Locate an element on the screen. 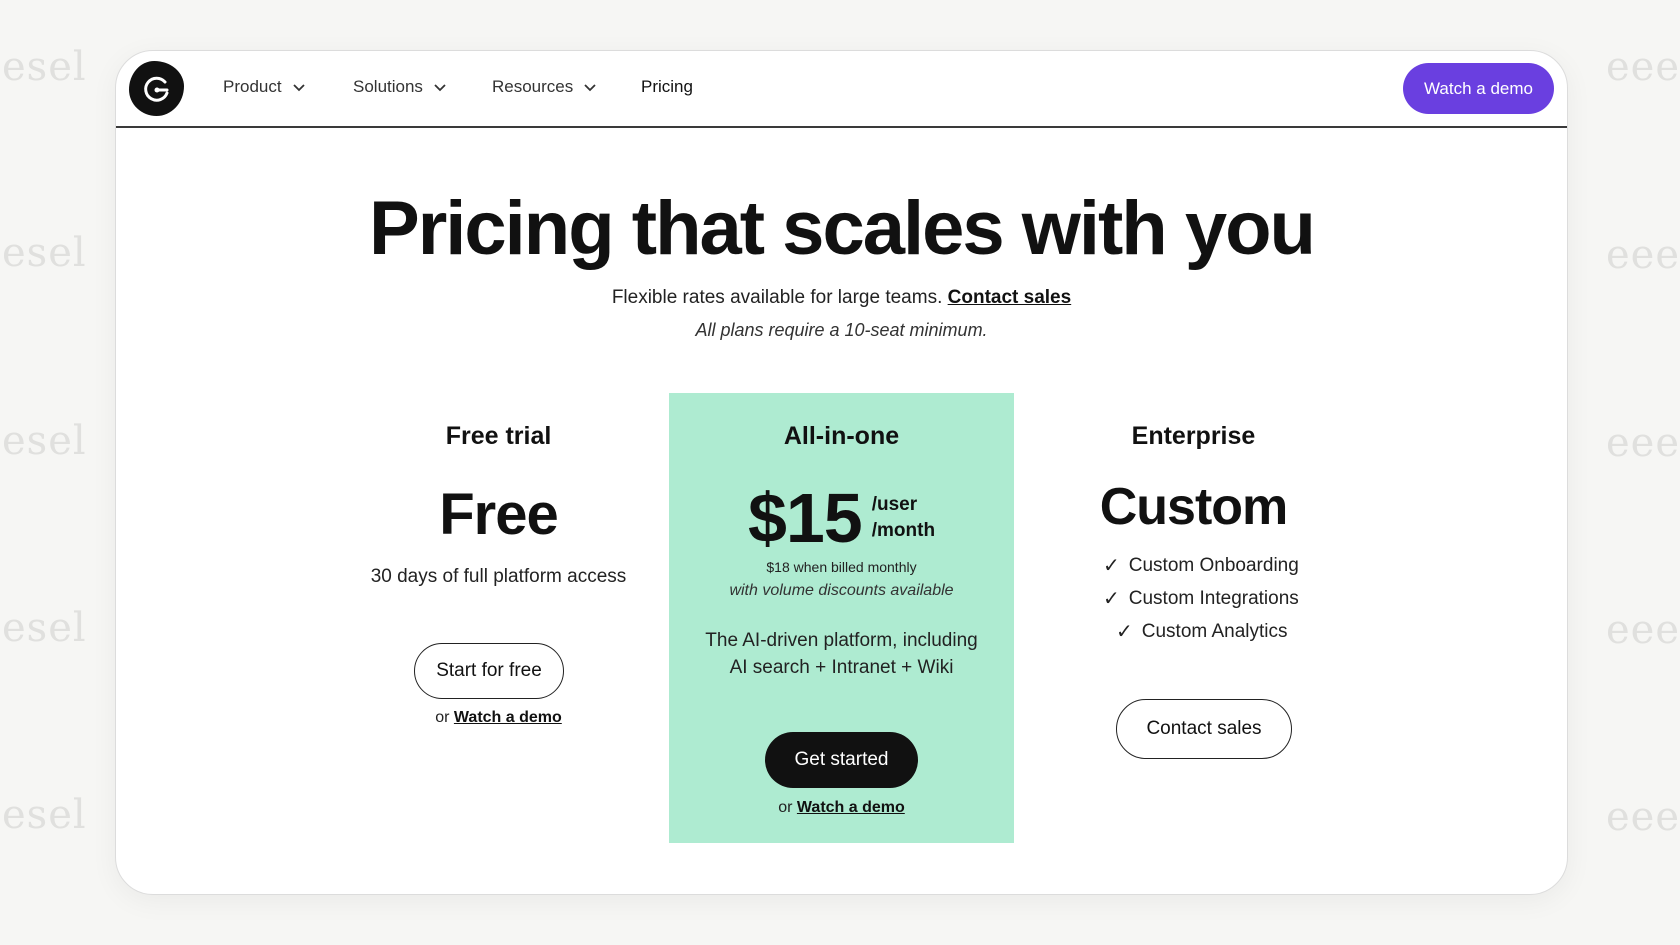  watermark-right-2: eeesel is located at coordinates (1643, 255).